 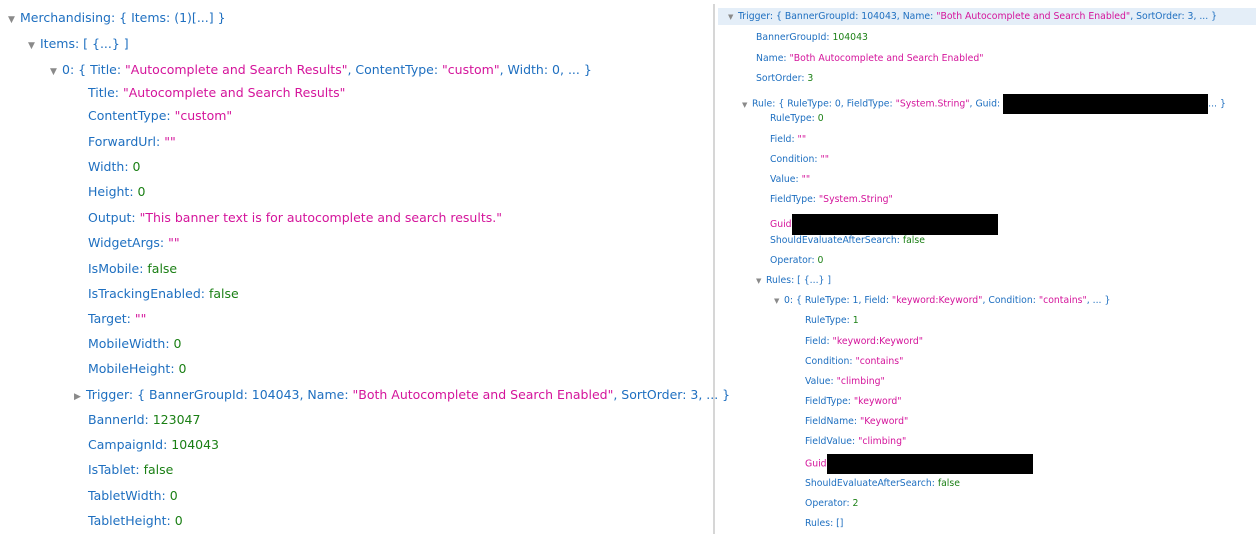 I want to click on prop-contenttype: ContentType: "custom", so click(x=160, y=116).